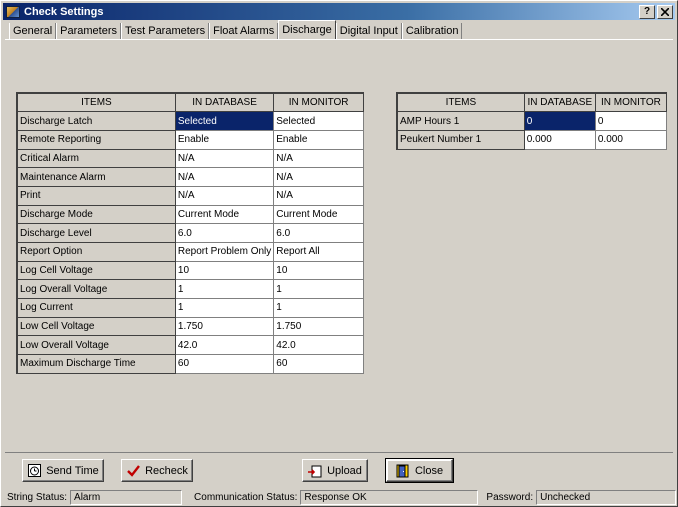  What do you see at coordinates (559, 121) in the screenshot?
I see `in-database-cell: 0` at bounding box center [559, 121].